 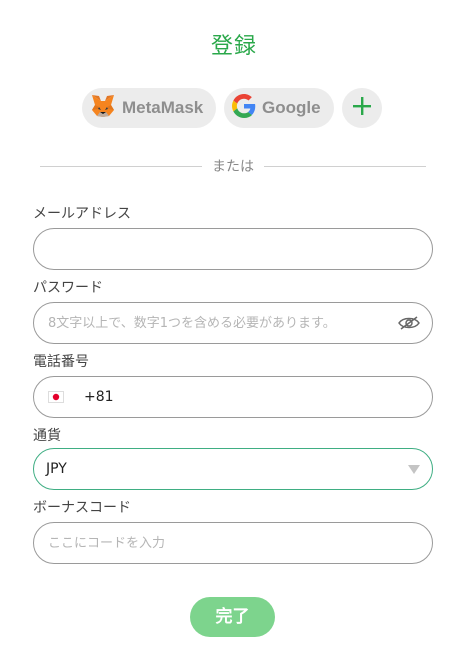 I want to click on google-login-button: Google, so click(x=279, y=108).